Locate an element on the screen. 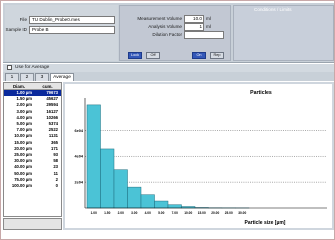 The height and width of the screenshot is (240, 335). x-tick-label: 7.00 is located at coordinates (175, 213).